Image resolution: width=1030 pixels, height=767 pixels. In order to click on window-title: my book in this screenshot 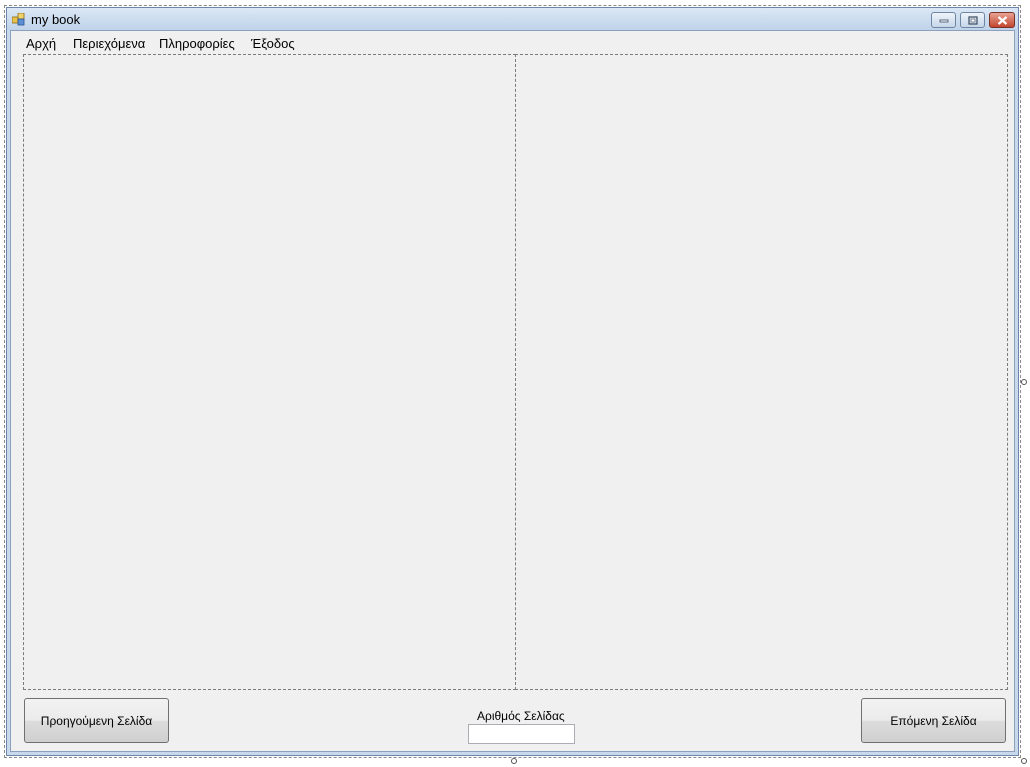, I will do `click(56, 19)`.